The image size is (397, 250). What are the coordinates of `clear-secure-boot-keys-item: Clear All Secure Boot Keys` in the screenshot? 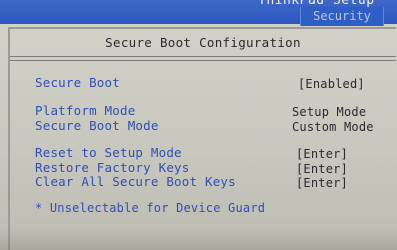 It's located at (135, 181).